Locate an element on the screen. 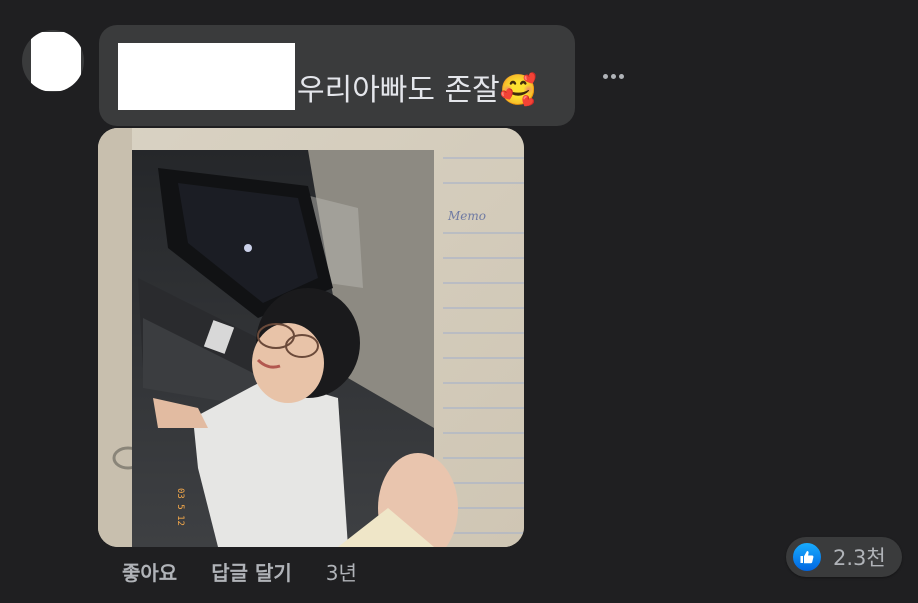  more-options-button is located at coordinates (613, 76).